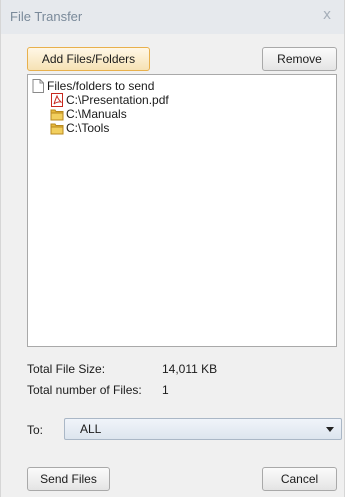 The image size is (345, 497). What do you see at coordinates (35, 430) in the screenshot?
I see `destination-label: To:` at bounding box center [35, 430].